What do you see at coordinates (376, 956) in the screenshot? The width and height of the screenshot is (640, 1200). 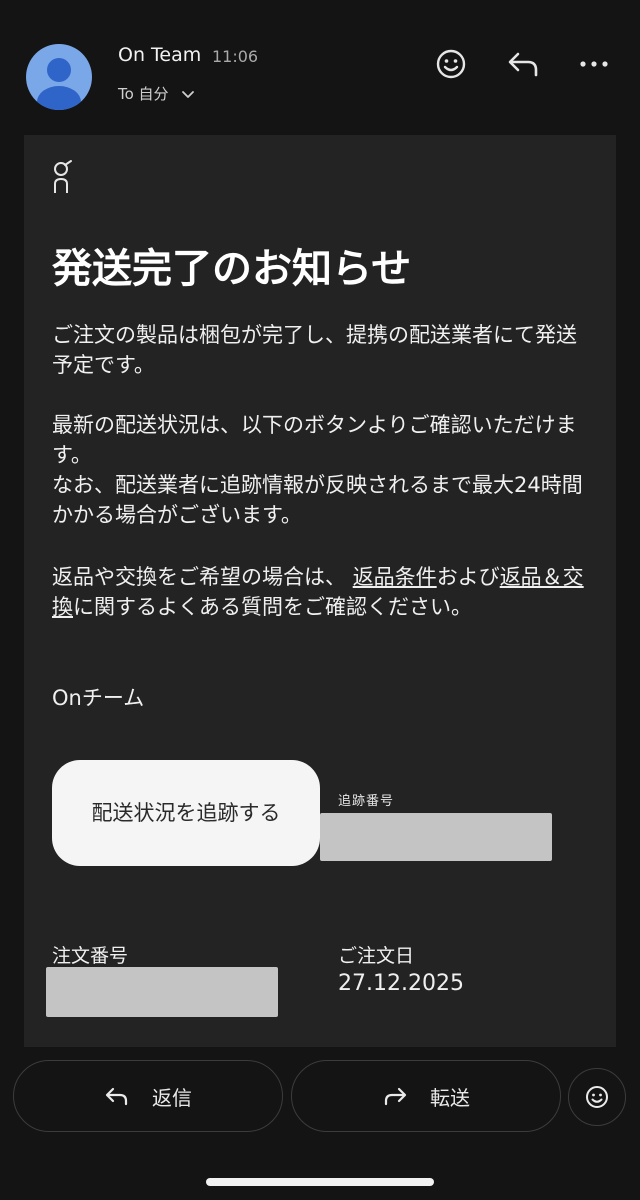 I see `order-date-label: ご注文日` at bounding box center [376, 956].